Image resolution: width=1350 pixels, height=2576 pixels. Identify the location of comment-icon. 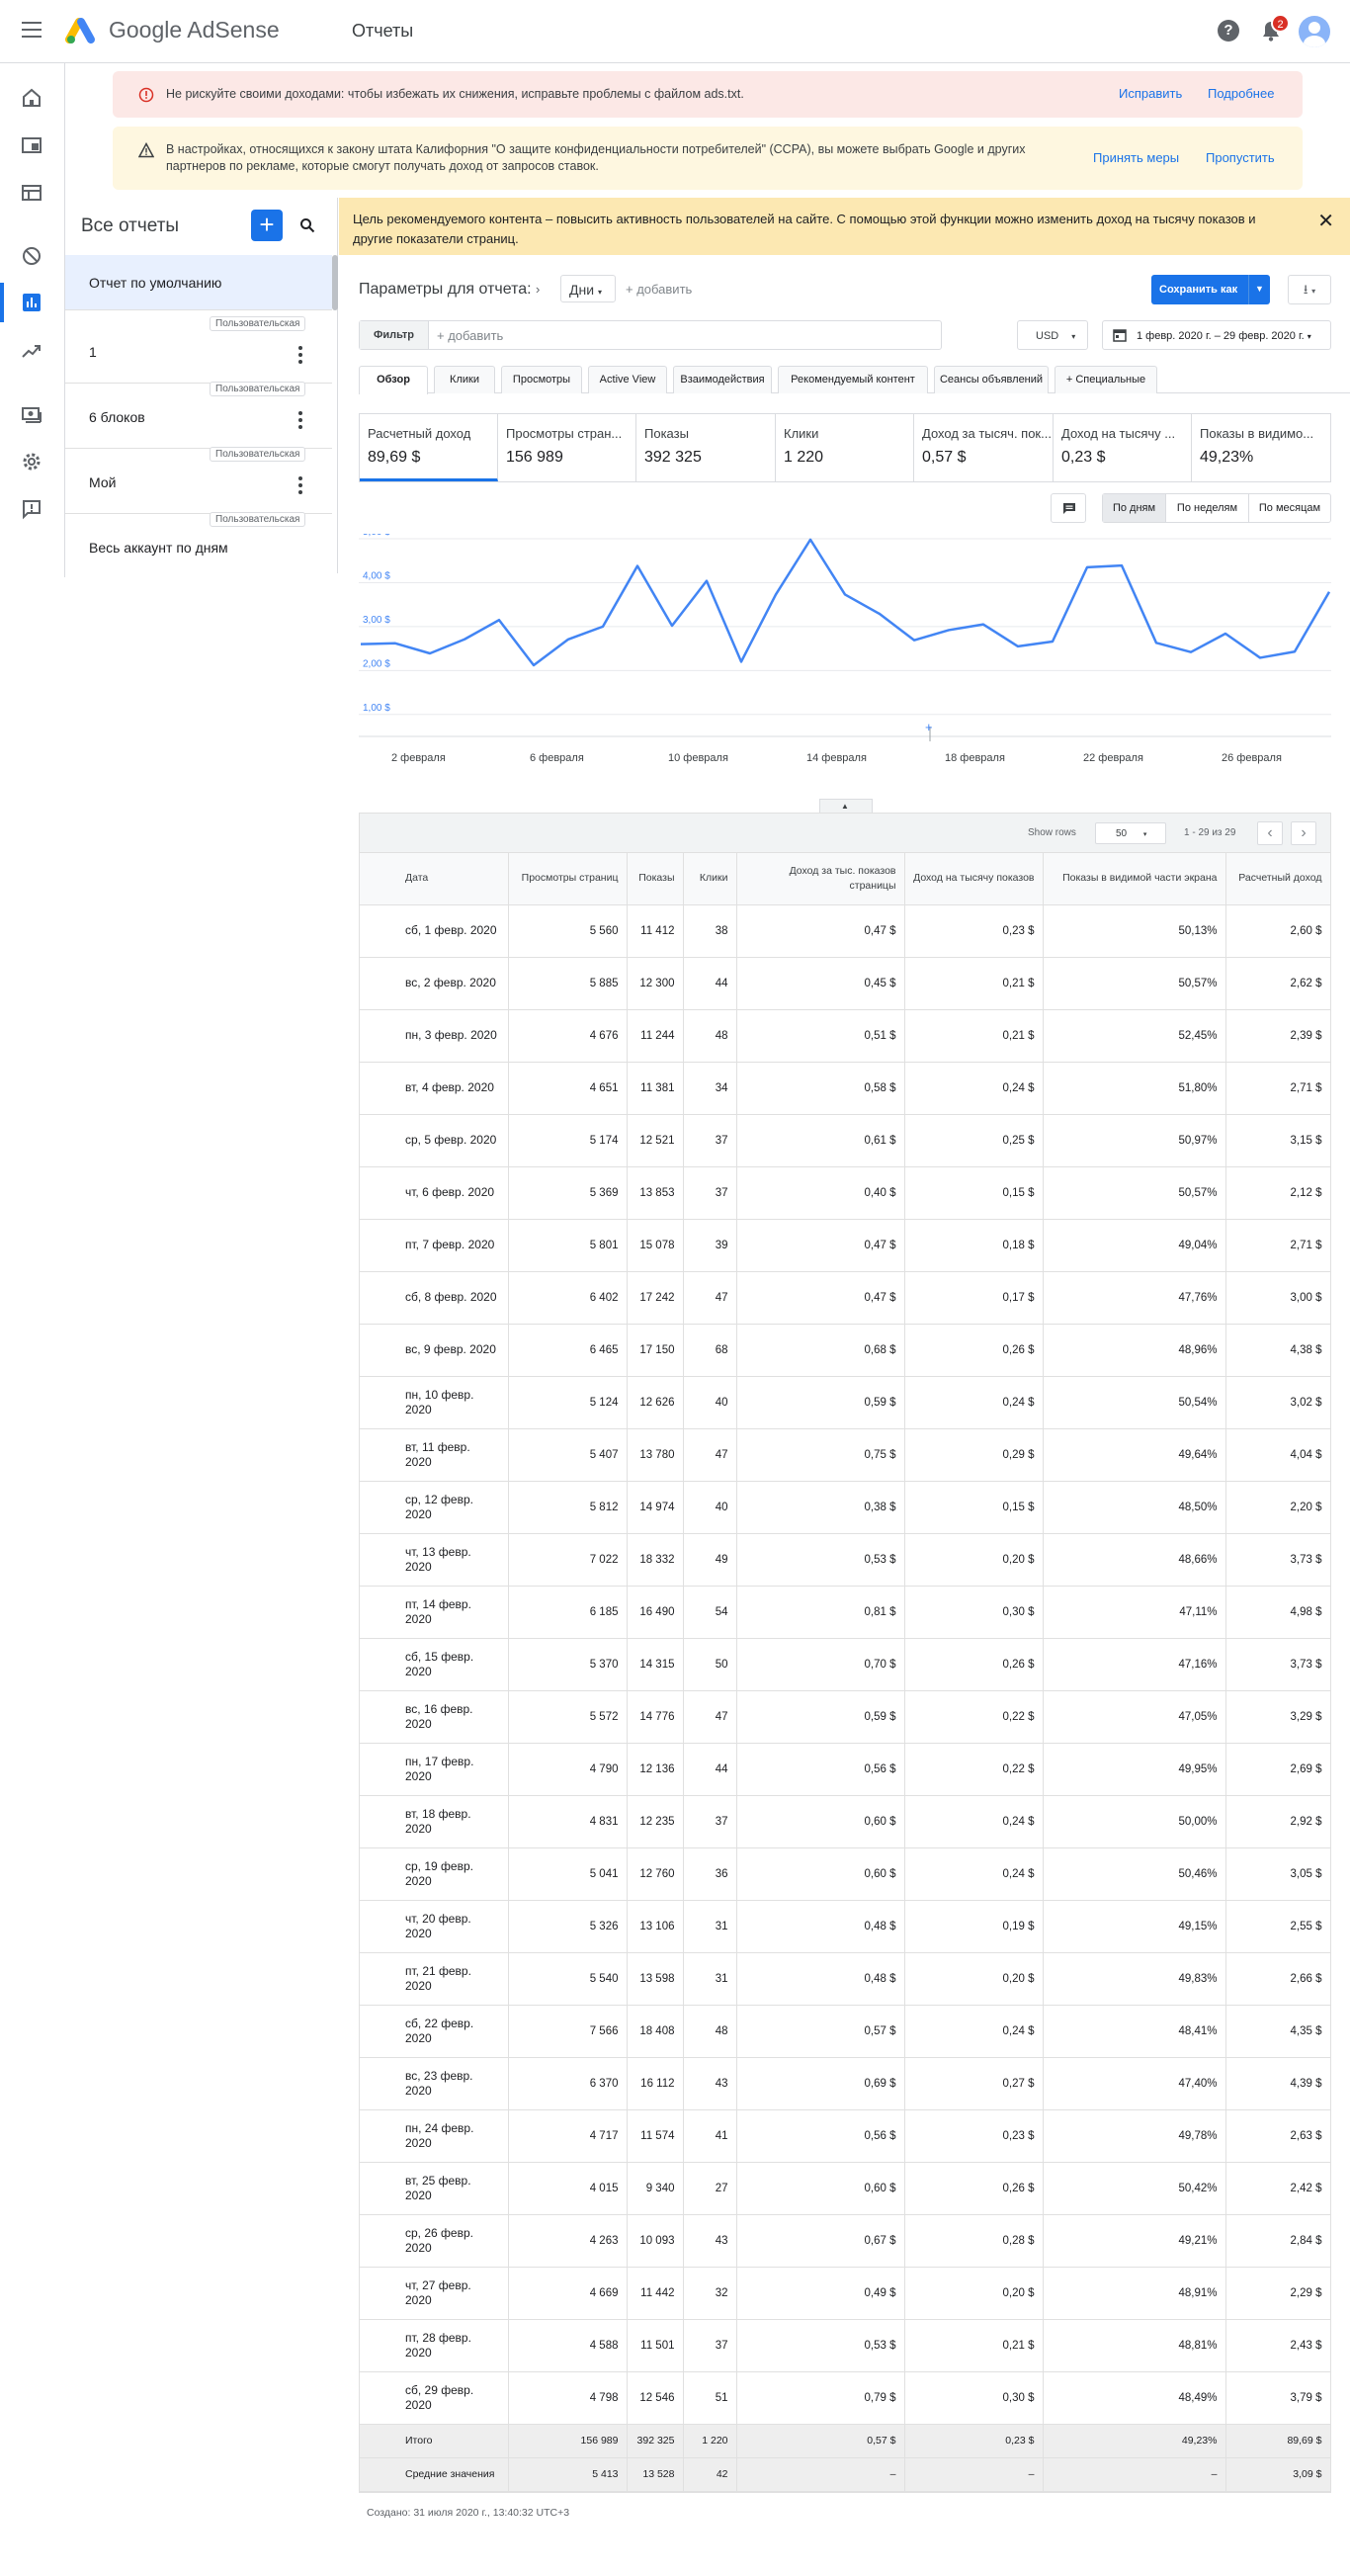
(1069, 508).